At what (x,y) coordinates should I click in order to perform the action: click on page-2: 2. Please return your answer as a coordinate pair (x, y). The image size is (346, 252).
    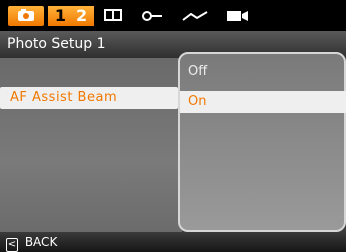
    Looking at the image, I should click on (81, 16).